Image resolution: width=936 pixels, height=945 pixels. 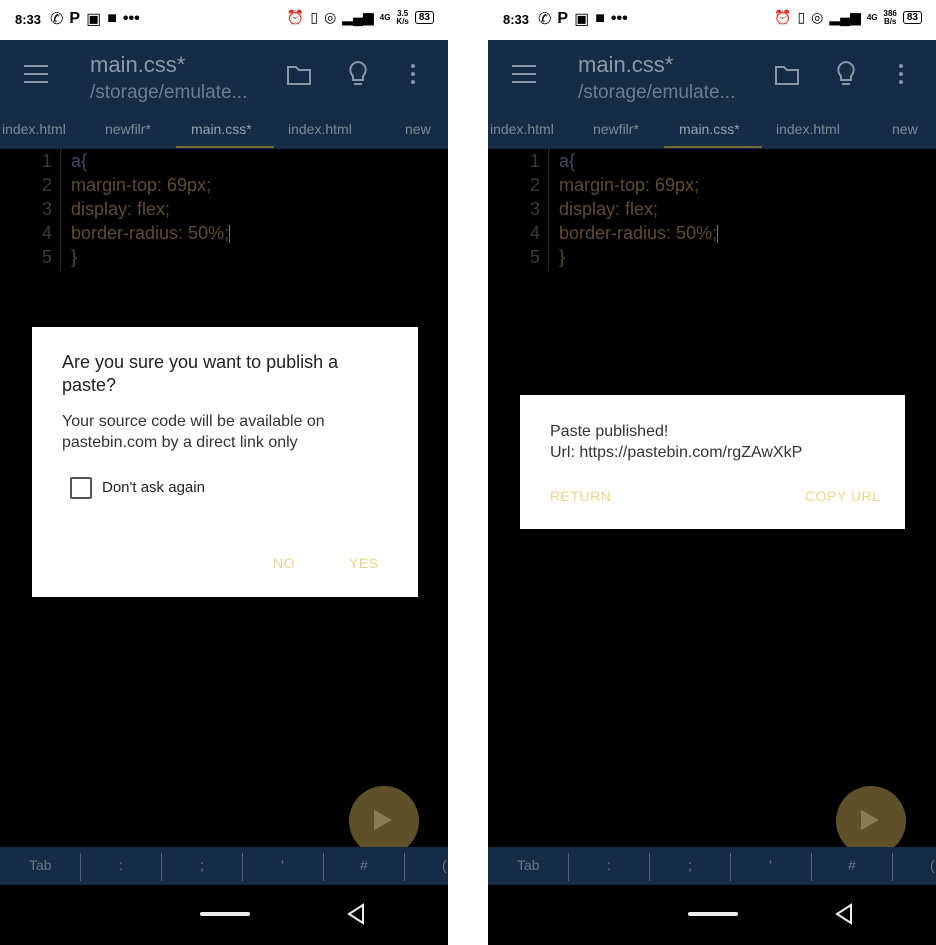 I want to click on copy-url-button: COPY URL, so click(x=842, y=496).